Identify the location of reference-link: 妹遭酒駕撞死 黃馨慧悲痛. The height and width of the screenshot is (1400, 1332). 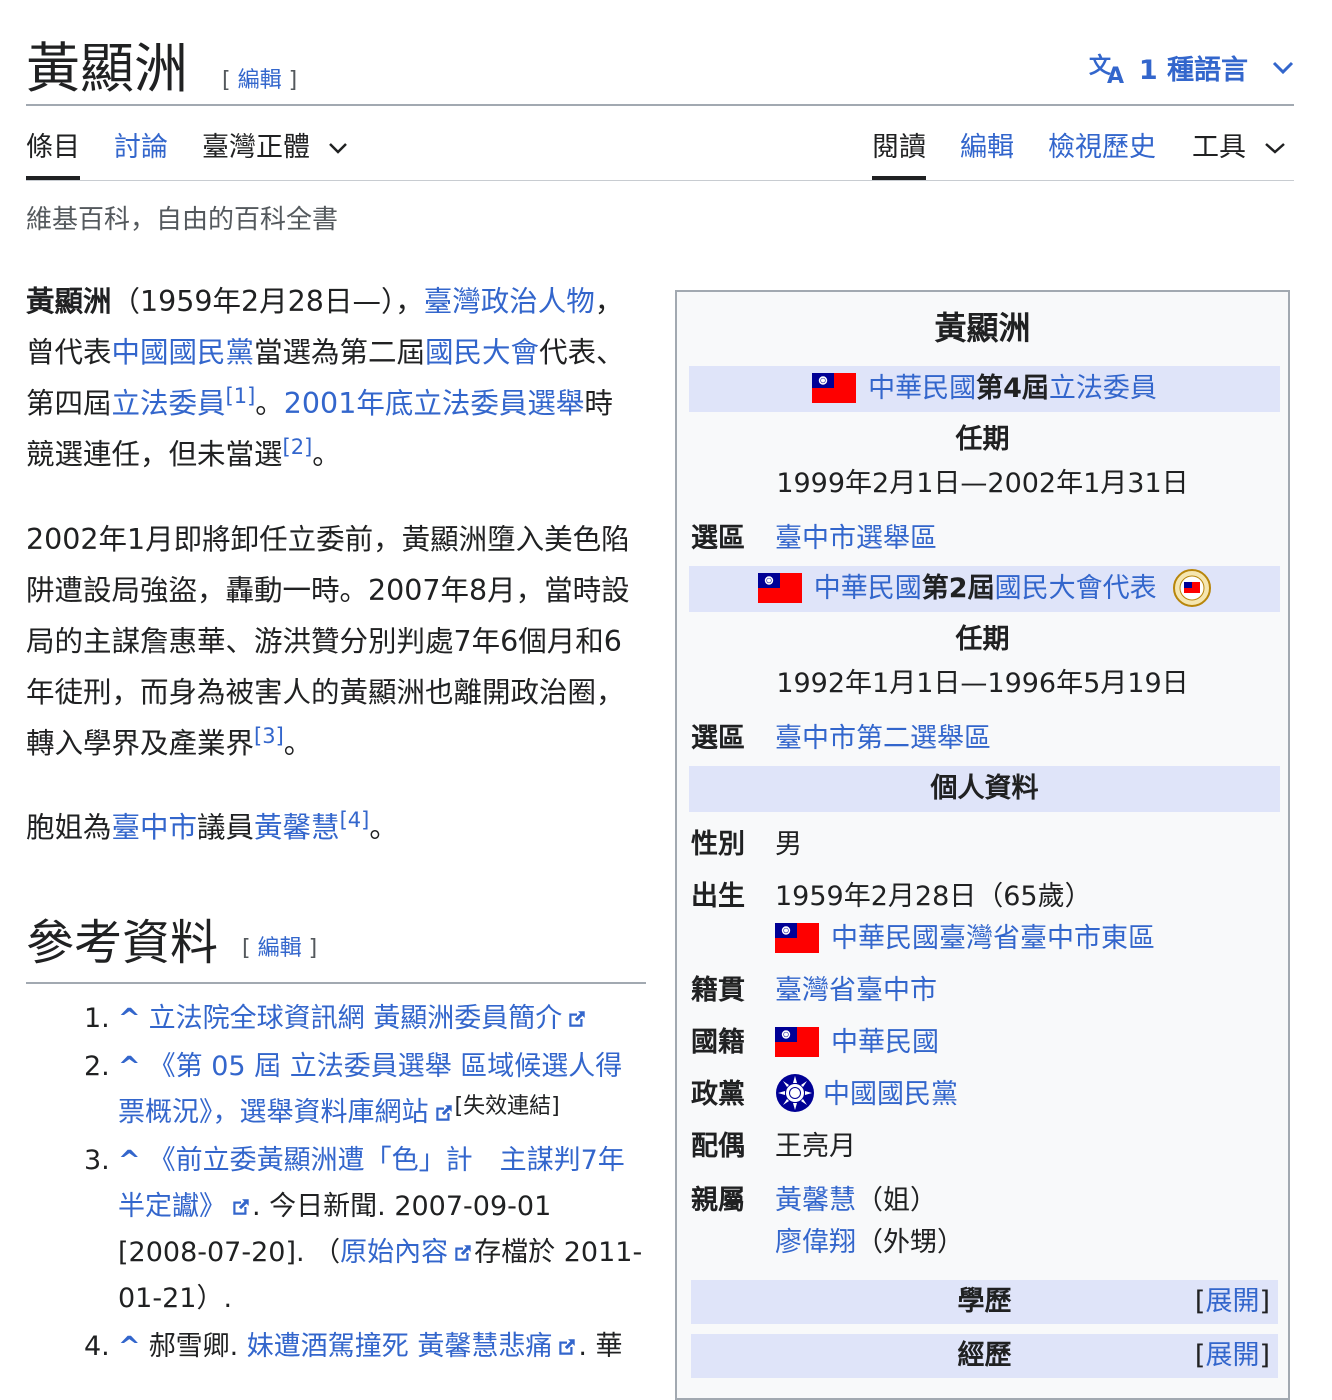
(400, 1346).